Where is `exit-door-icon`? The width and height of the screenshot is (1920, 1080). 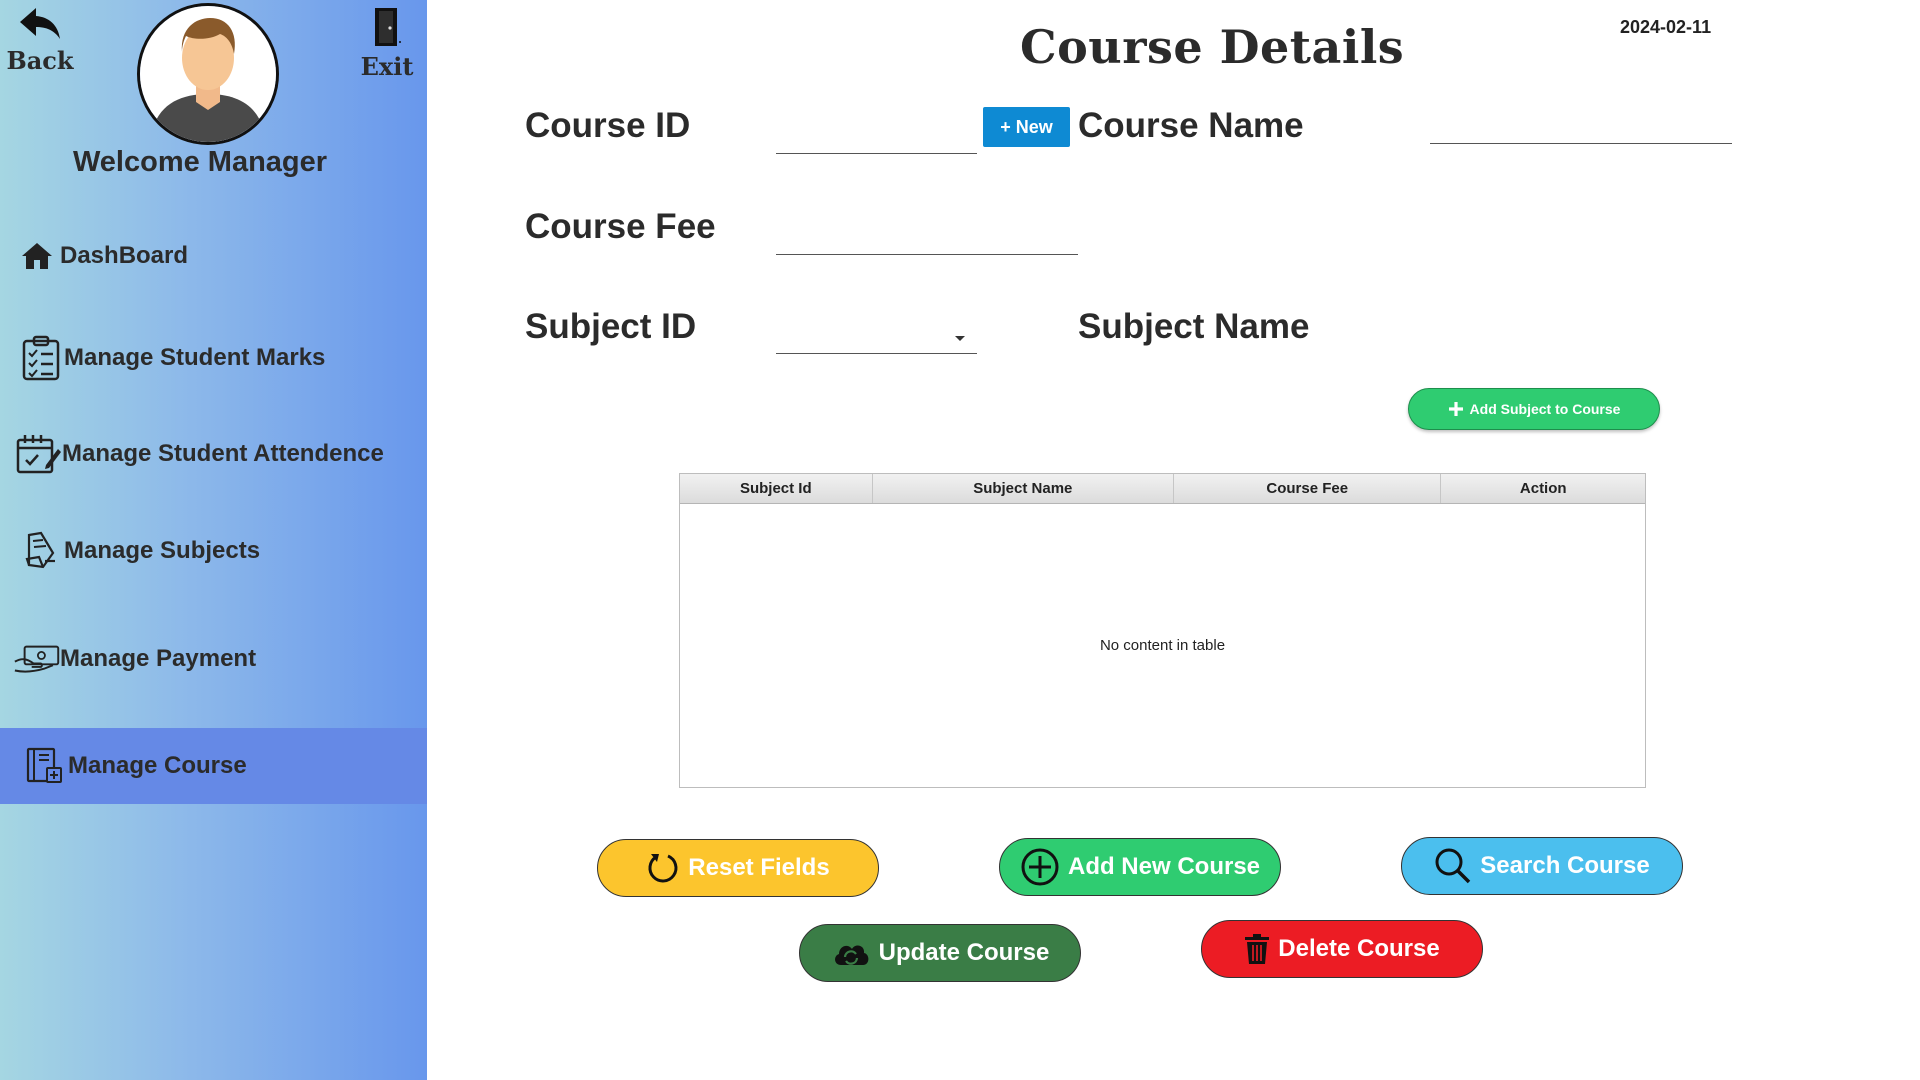 exit-door-icon is located at coordinates (388, 27).